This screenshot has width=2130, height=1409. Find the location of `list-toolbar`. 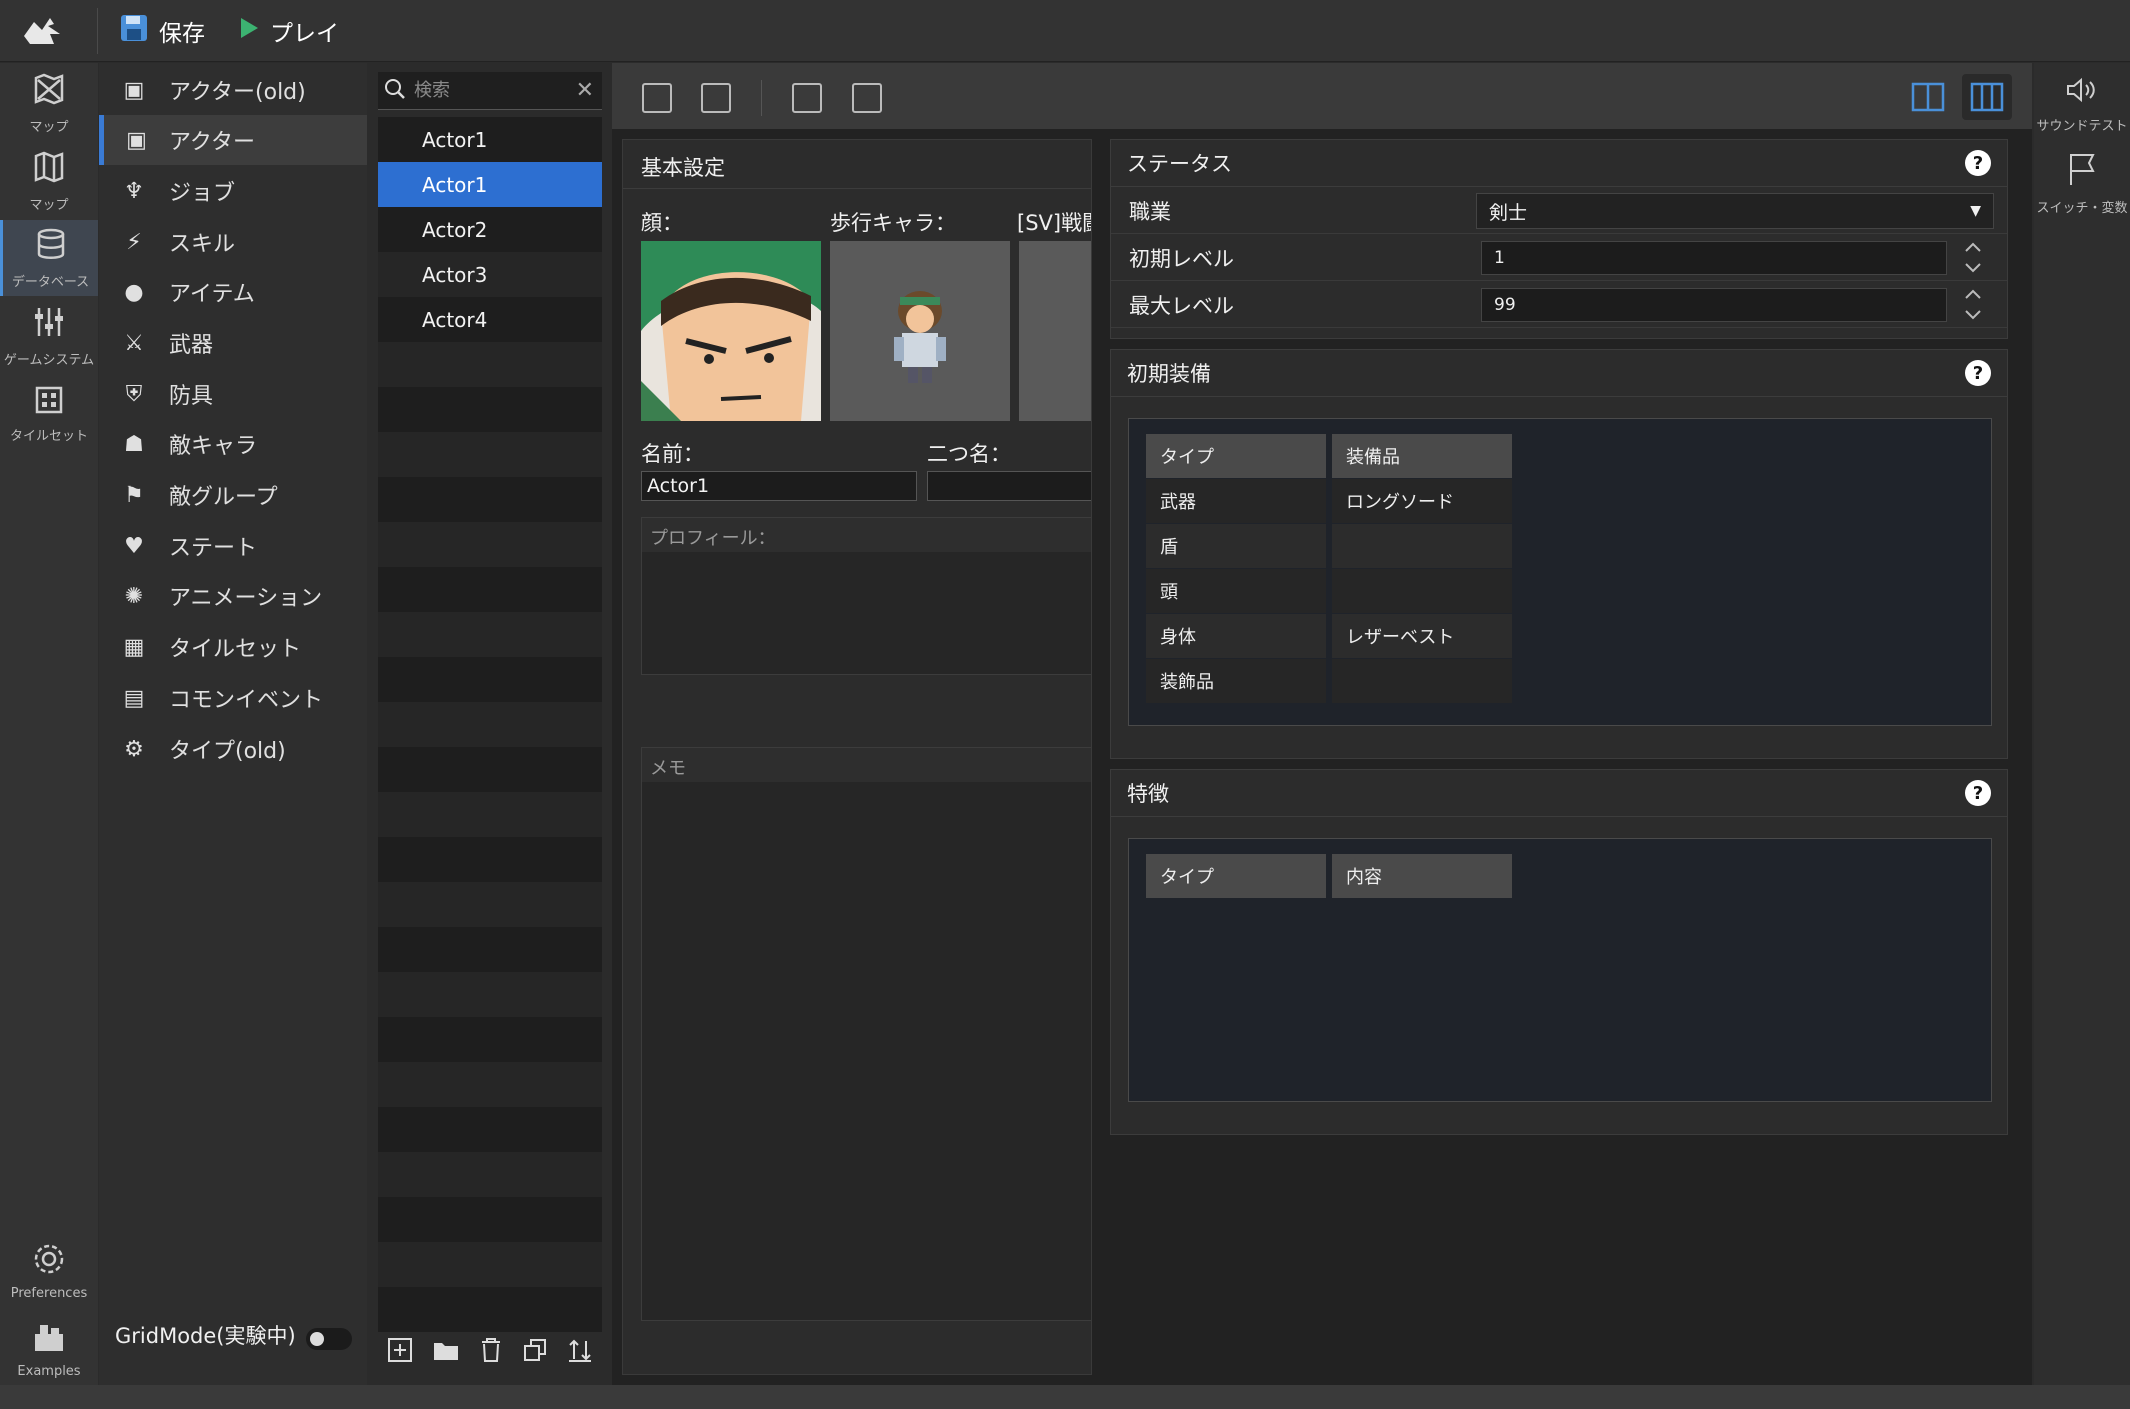

list-toolbar is located at coordinates (490, 1352).